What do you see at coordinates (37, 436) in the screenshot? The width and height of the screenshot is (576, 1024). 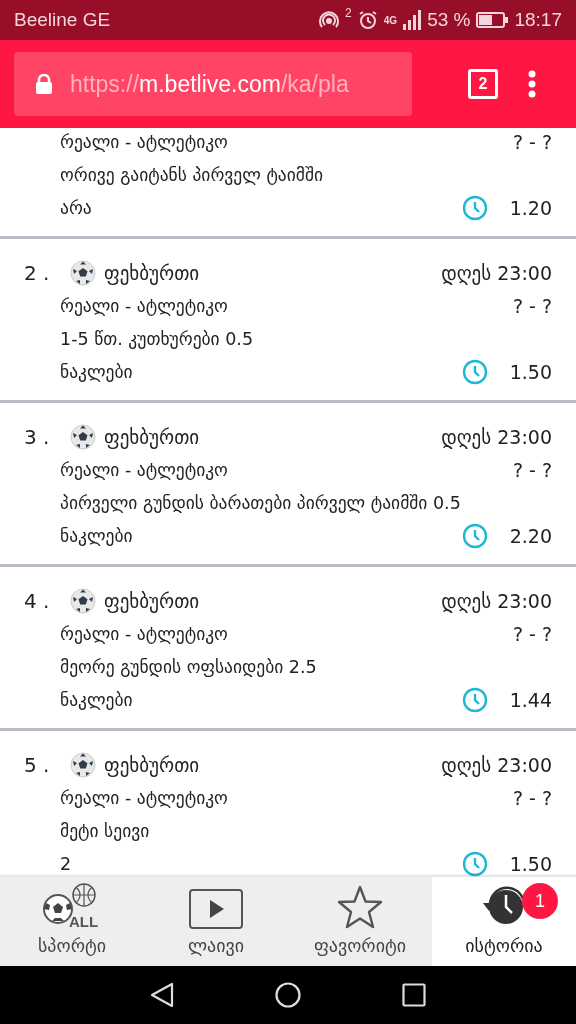 I see `bet-number: 3 .` at bounding box center [37, 436].